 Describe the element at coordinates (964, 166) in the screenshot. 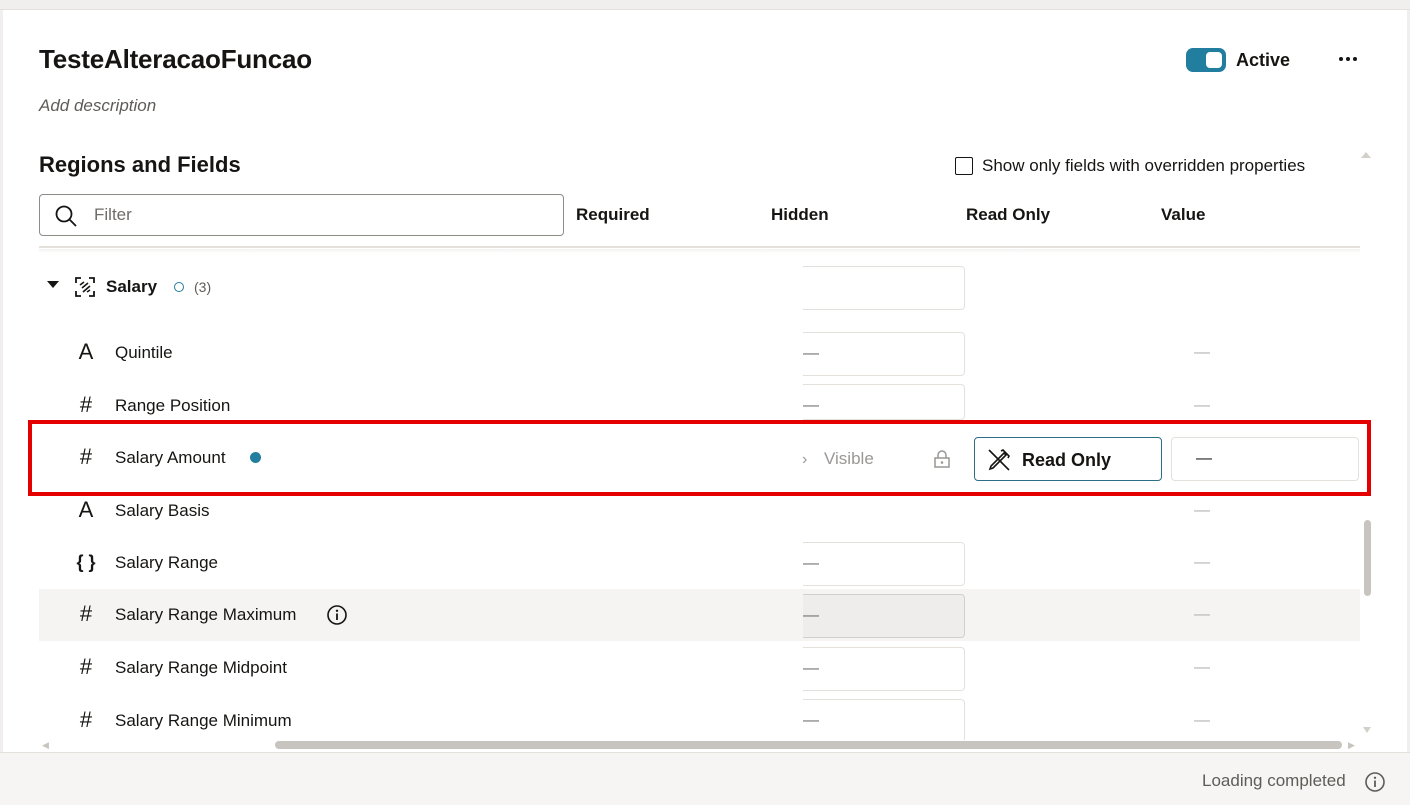

I see `override-checkbox` at that location.